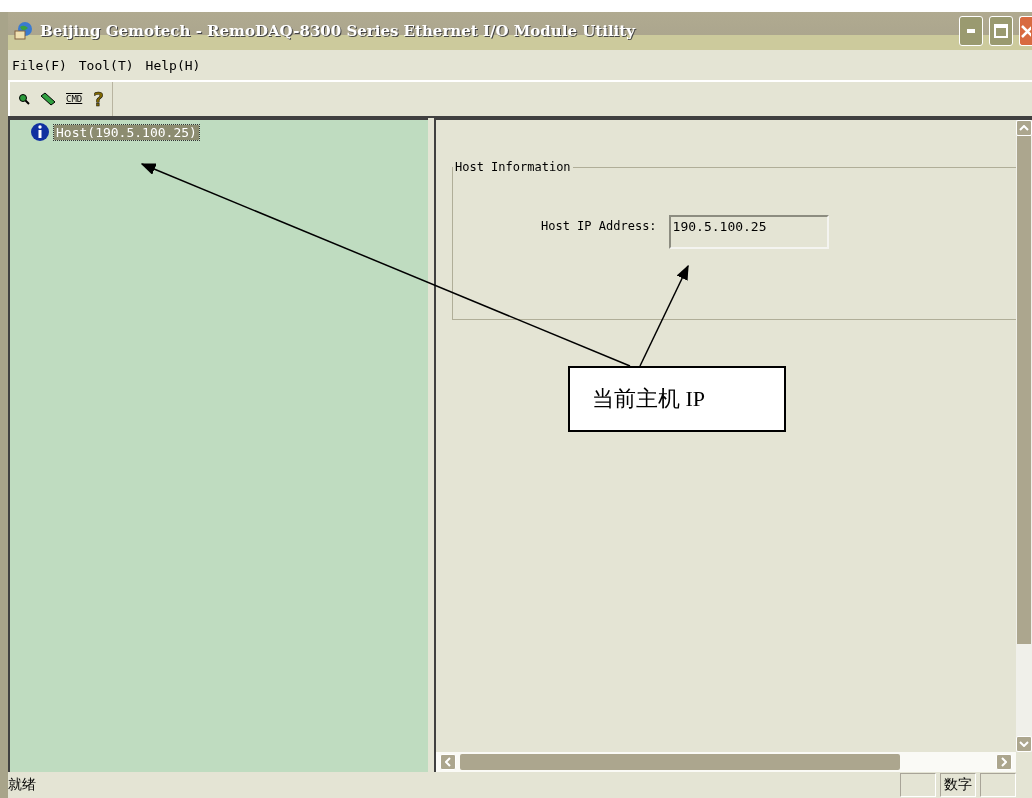 This screenshot has width=1032, height=798. What do you see at coordinates (24, 31) in the screenshot?
I see `globe-icon` at bounding box center [24, 31].